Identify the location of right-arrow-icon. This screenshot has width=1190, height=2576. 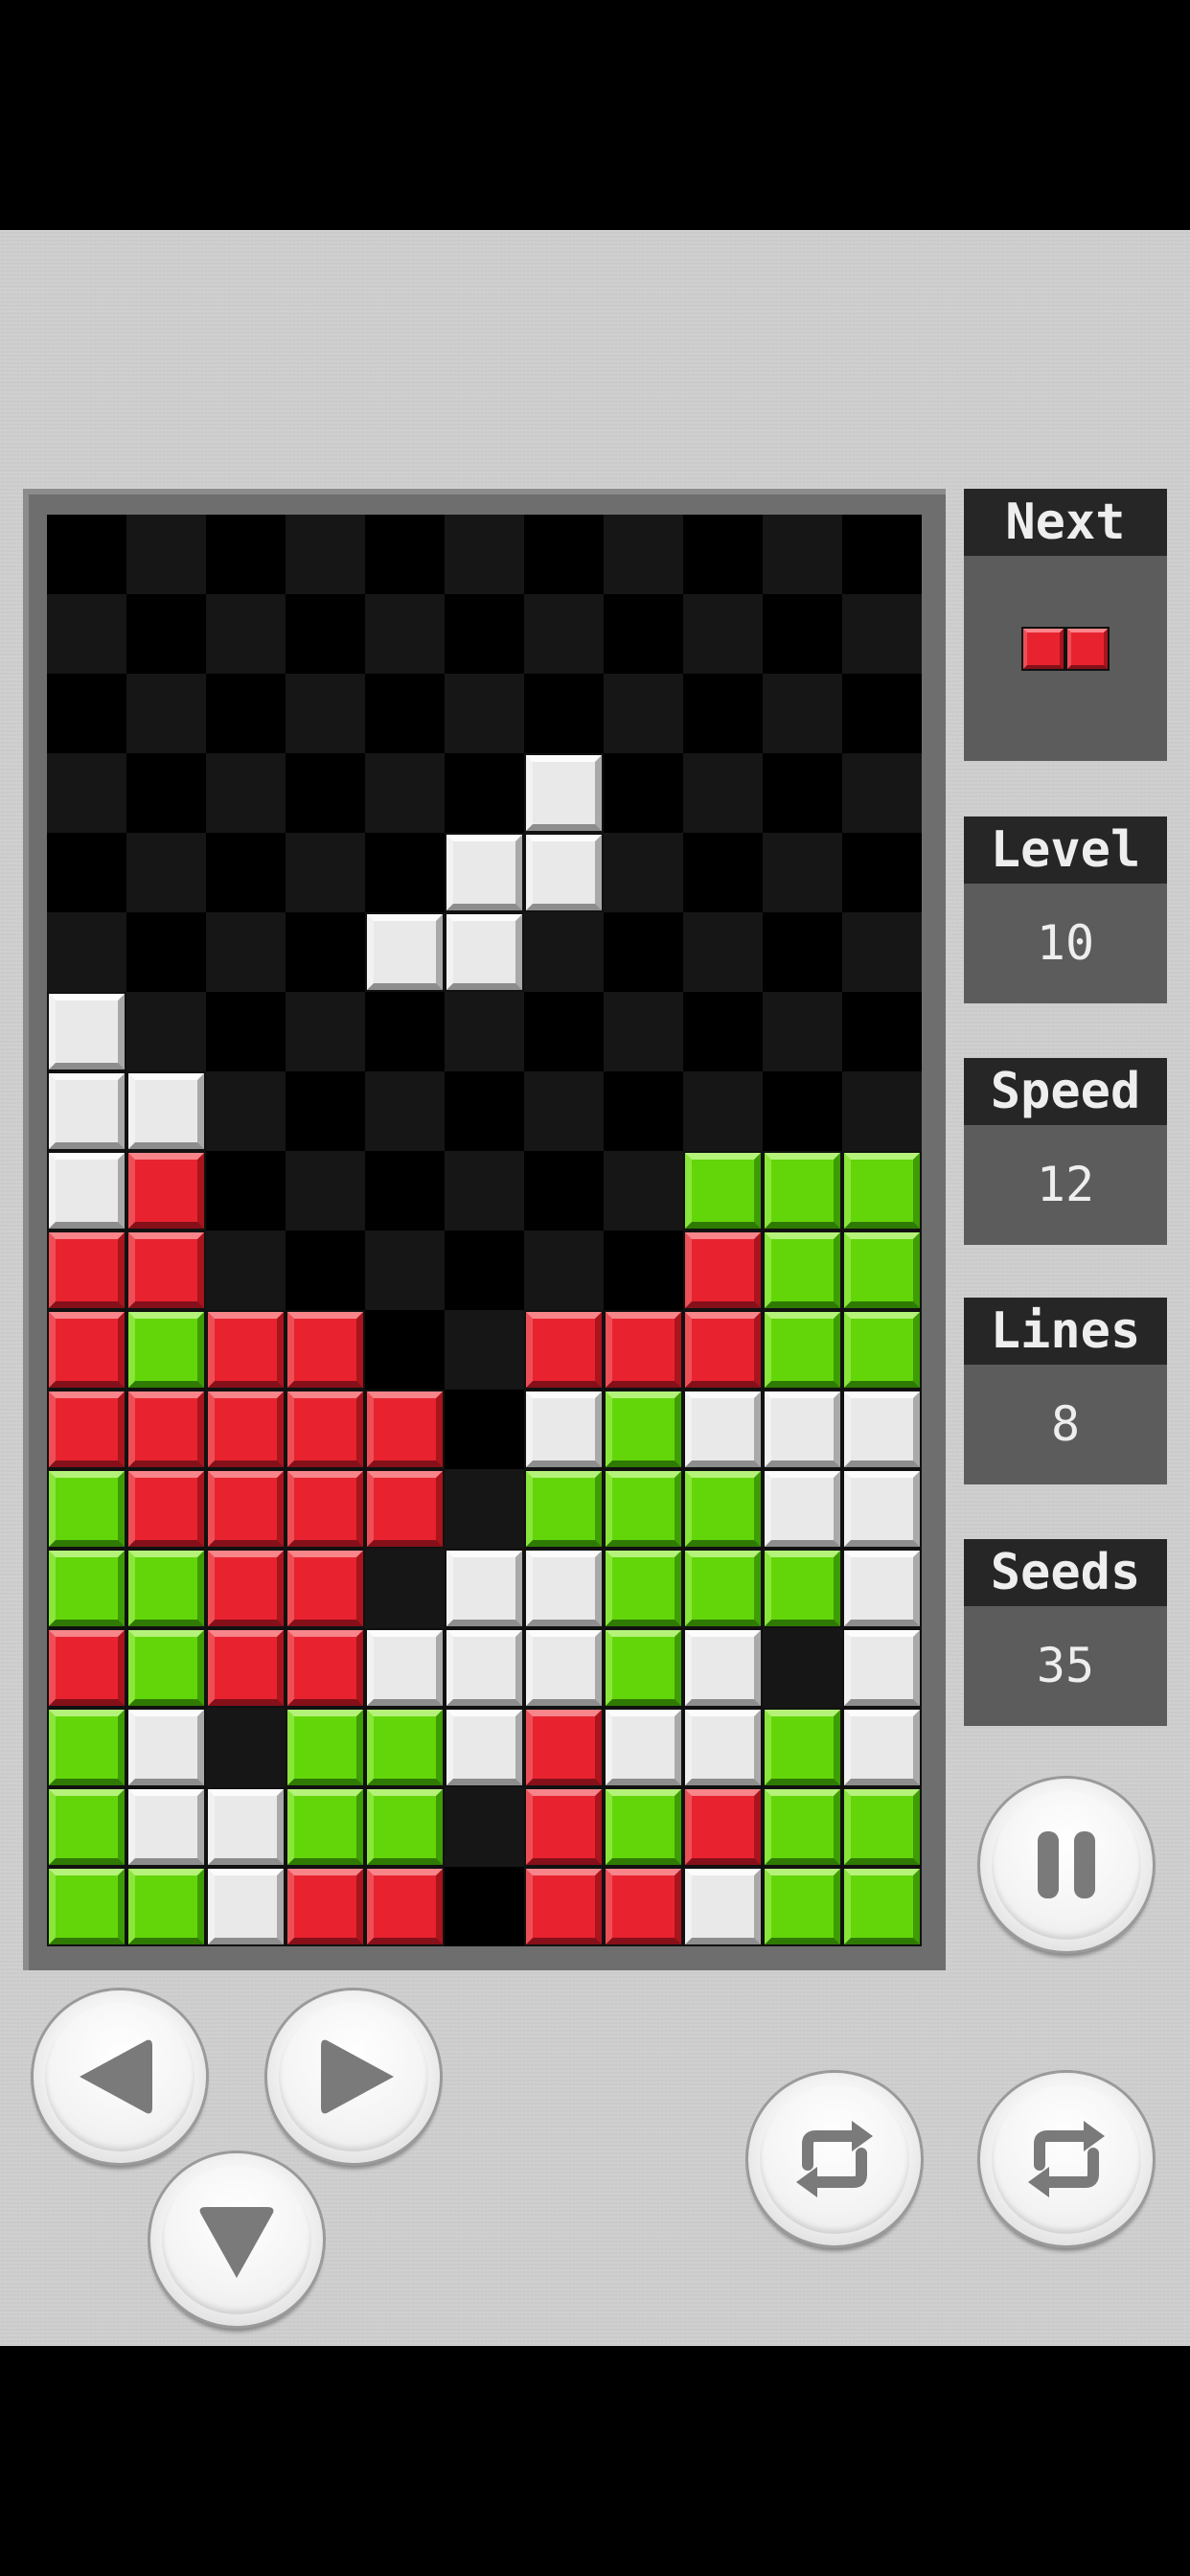
(358, 2076).